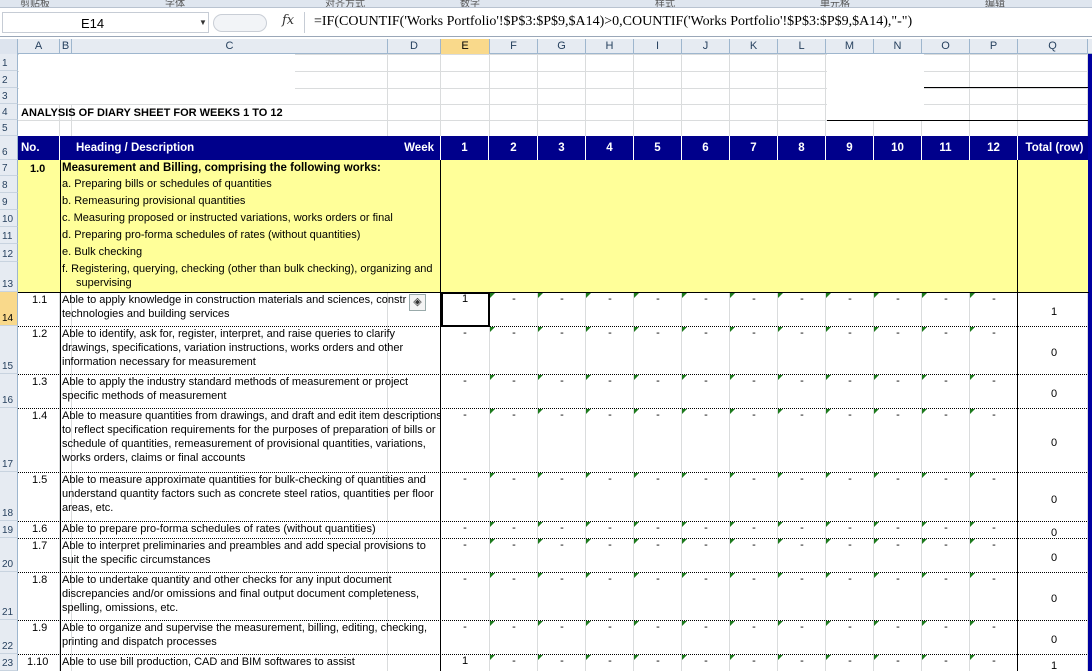 The height and width of the screenshot is (672, 1092). I want to click on chevron-down-icon: ▼, so click(203, 22).